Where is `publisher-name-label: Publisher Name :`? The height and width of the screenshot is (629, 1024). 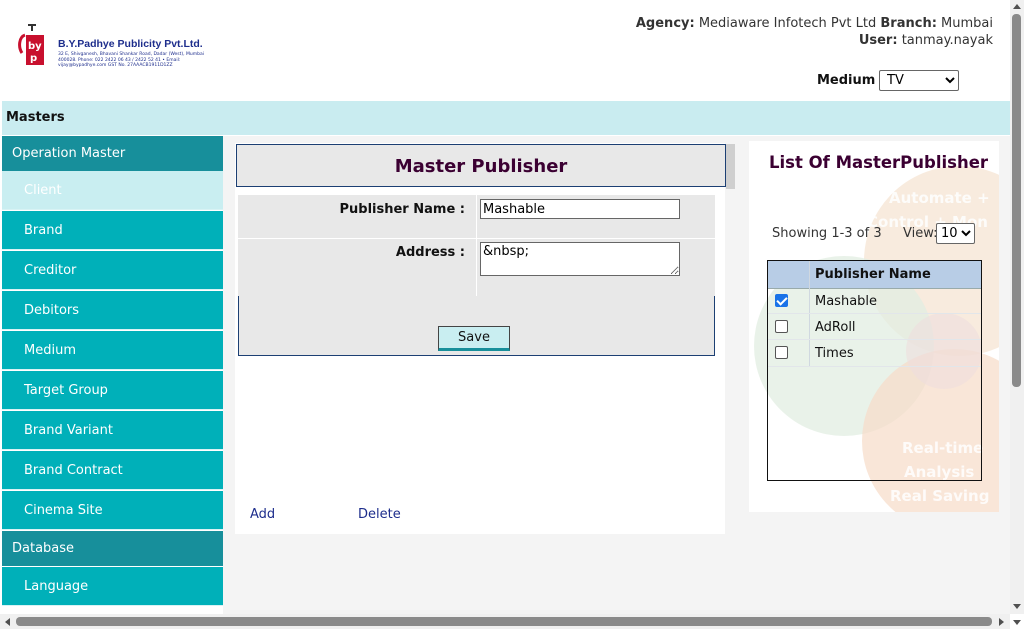
publisher-name-label: Publisher Name : is located at coordinates (402, 209).